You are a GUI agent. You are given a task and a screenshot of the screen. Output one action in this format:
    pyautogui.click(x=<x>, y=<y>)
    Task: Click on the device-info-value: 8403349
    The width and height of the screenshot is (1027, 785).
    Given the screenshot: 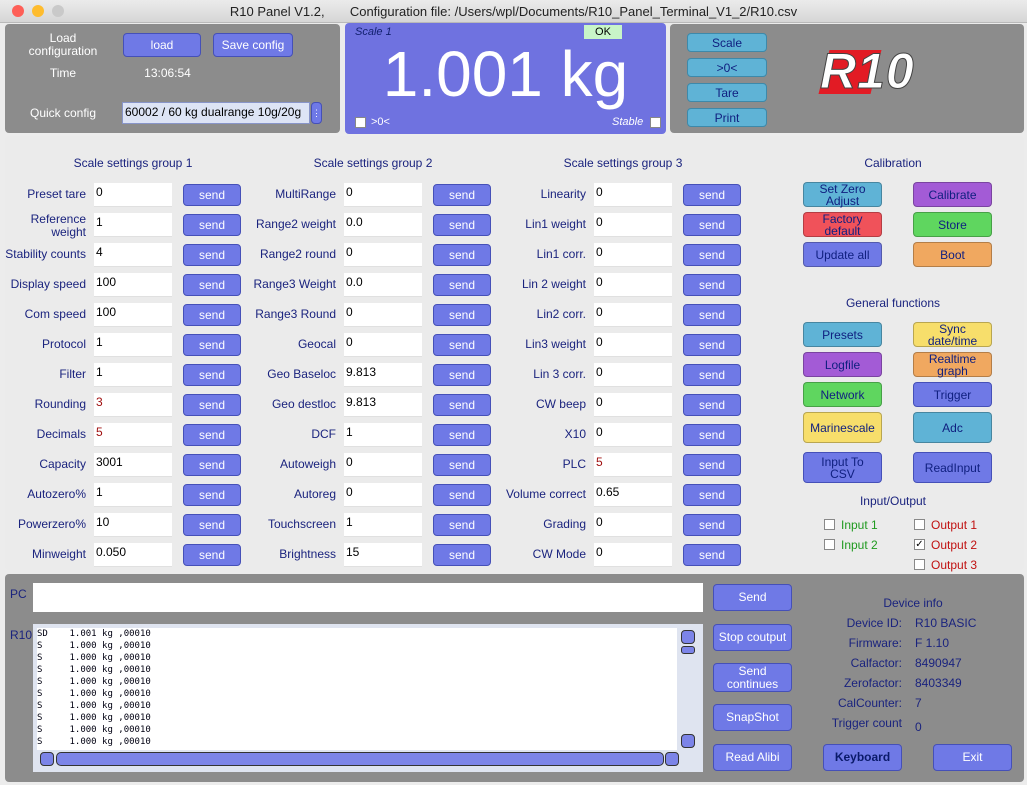 What is the action you would take?
    pyautogui.click(x=938, y=683)
    